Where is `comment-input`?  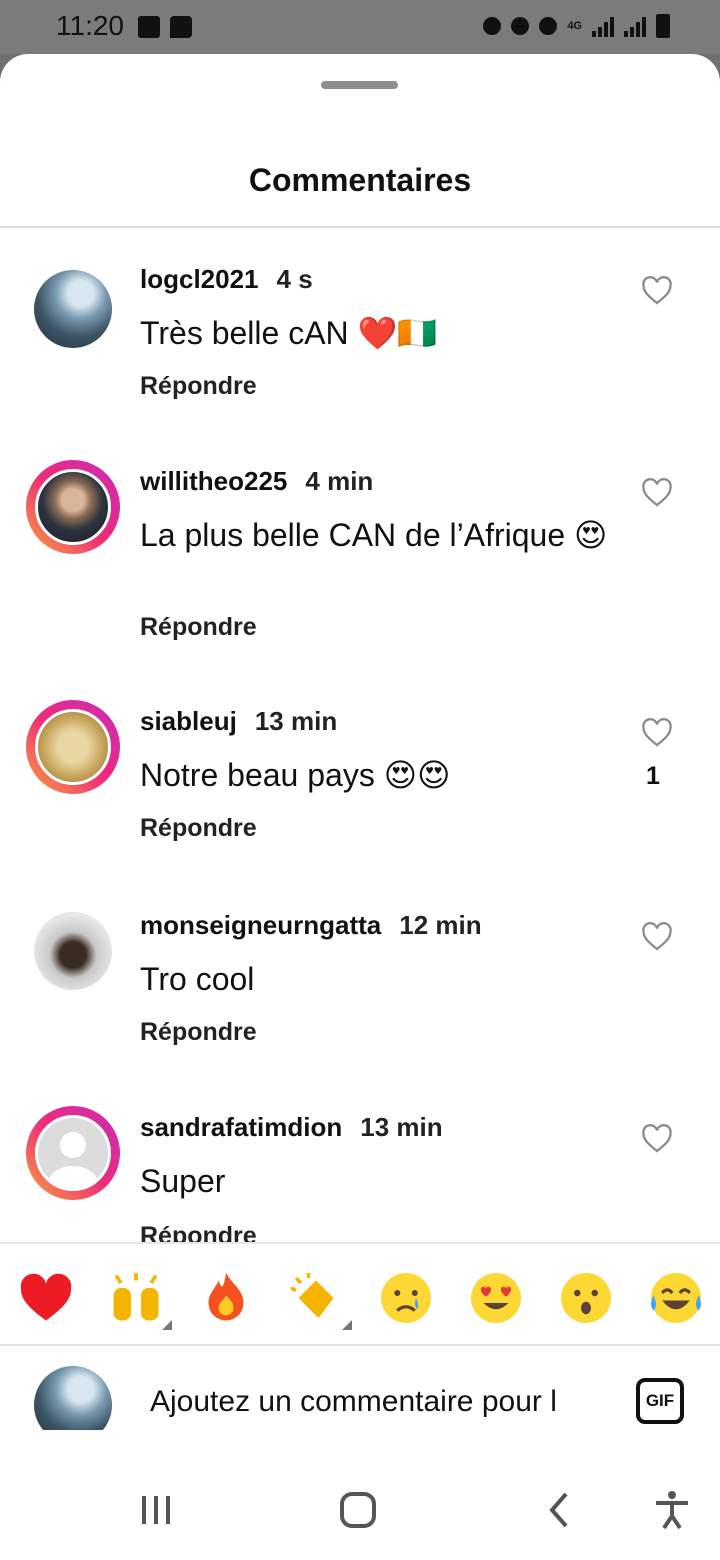 comment-input is located at coordinates (375, 1402).